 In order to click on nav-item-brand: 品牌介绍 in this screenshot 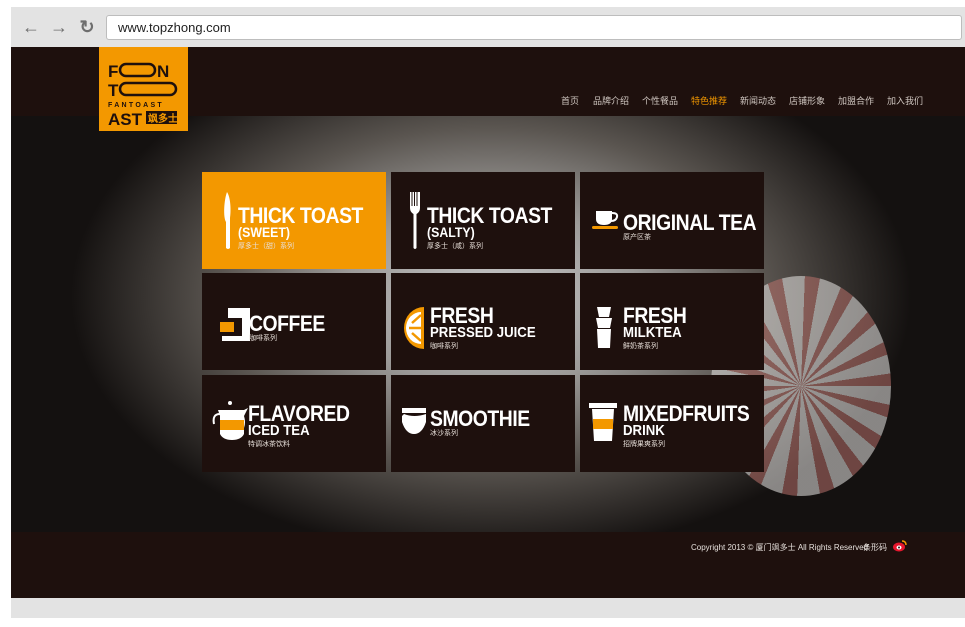, I will do `click(611, 100)`.